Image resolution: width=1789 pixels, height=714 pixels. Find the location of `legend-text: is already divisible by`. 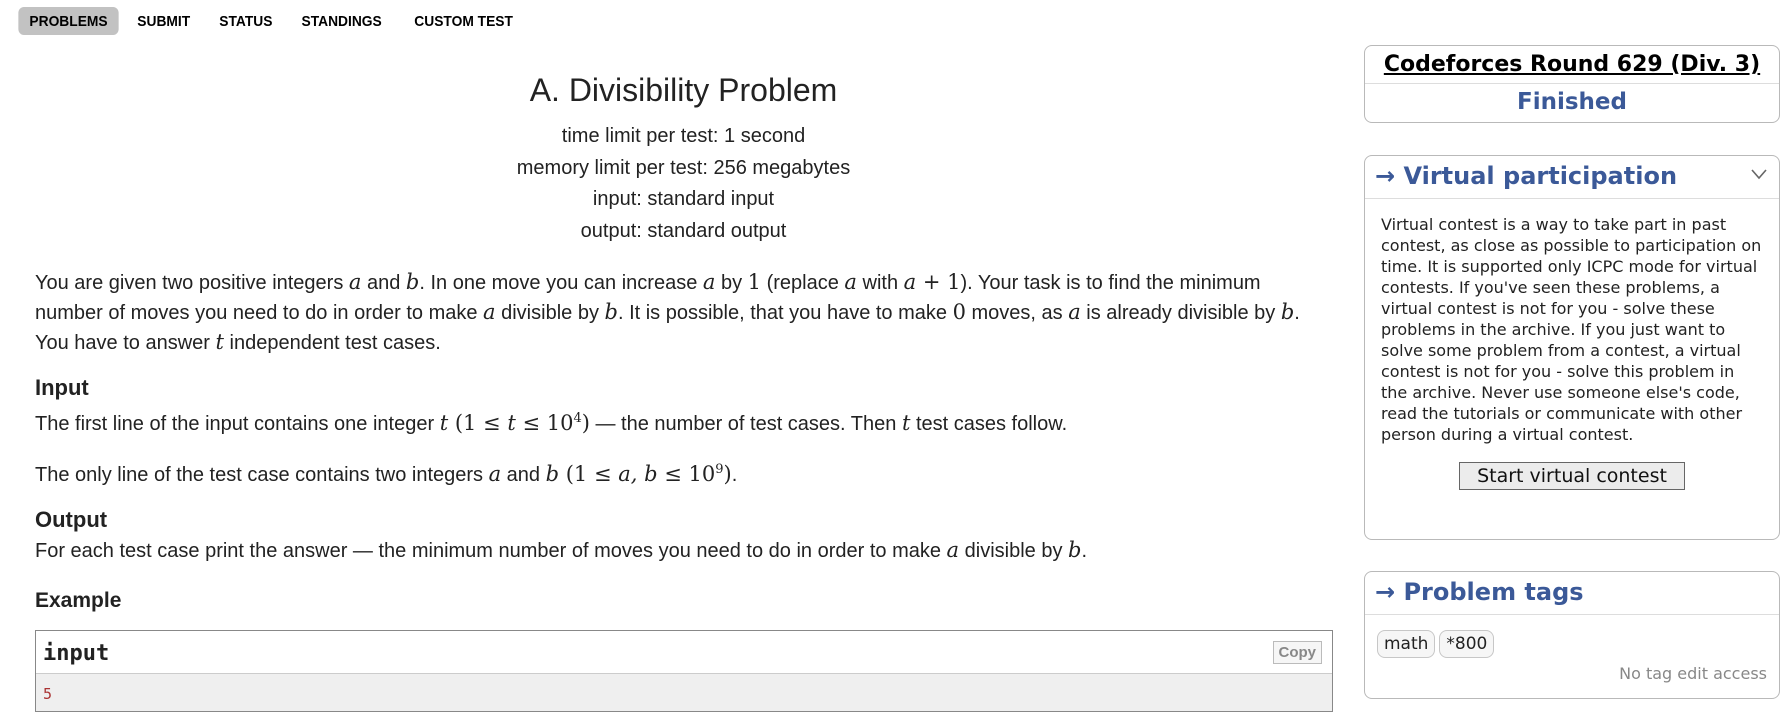

legend-text: is already divisible by is located at coordinates (1180, 313).